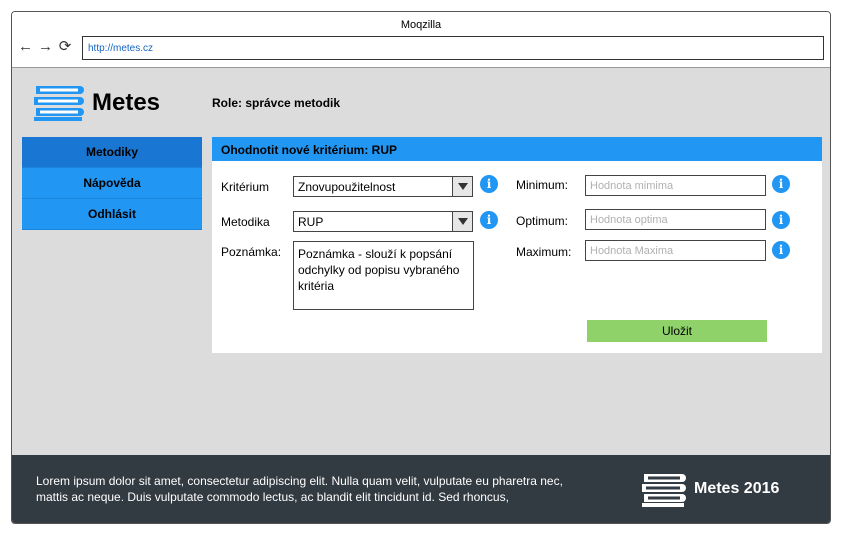 This screenshot has height=536, width=844. What do you see at coordinates (65, 47) in the screenshot?
I see `reload-icon: ⟳` at bounding box center [65, 47].